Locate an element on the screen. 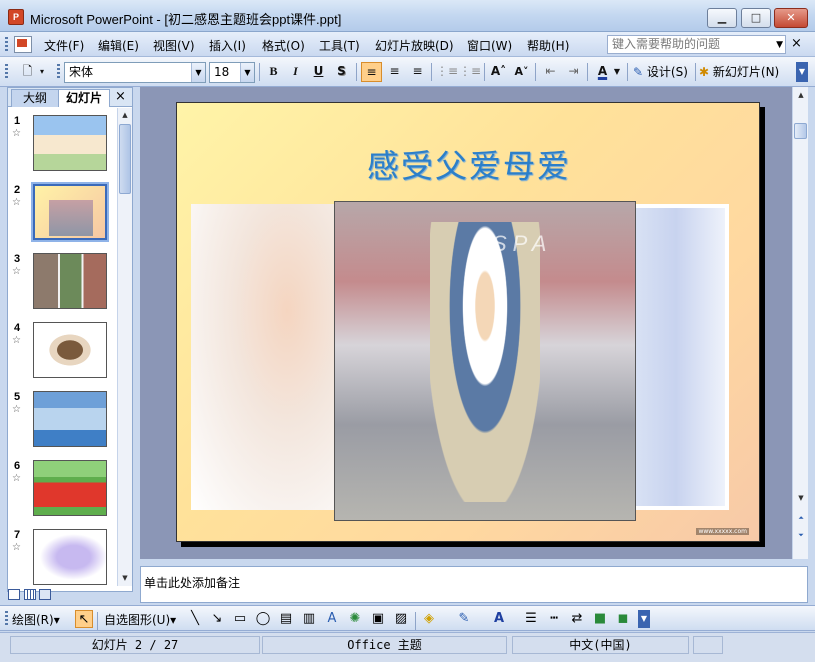 The width and height of the screenshot is (815, 662). bold-button: B is located at coordinates (273, 72).